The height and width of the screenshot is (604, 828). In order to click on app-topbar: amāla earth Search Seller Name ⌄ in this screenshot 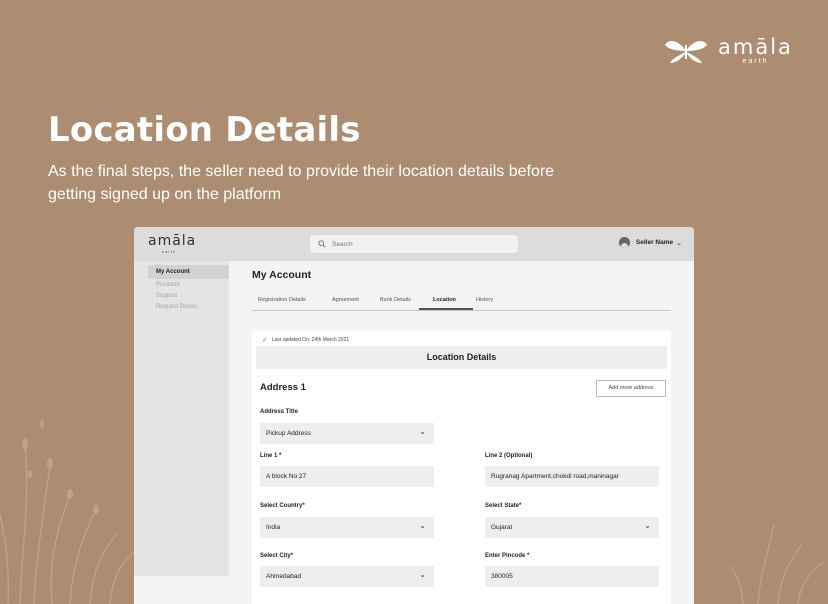, I will do `click(414, 244)`.